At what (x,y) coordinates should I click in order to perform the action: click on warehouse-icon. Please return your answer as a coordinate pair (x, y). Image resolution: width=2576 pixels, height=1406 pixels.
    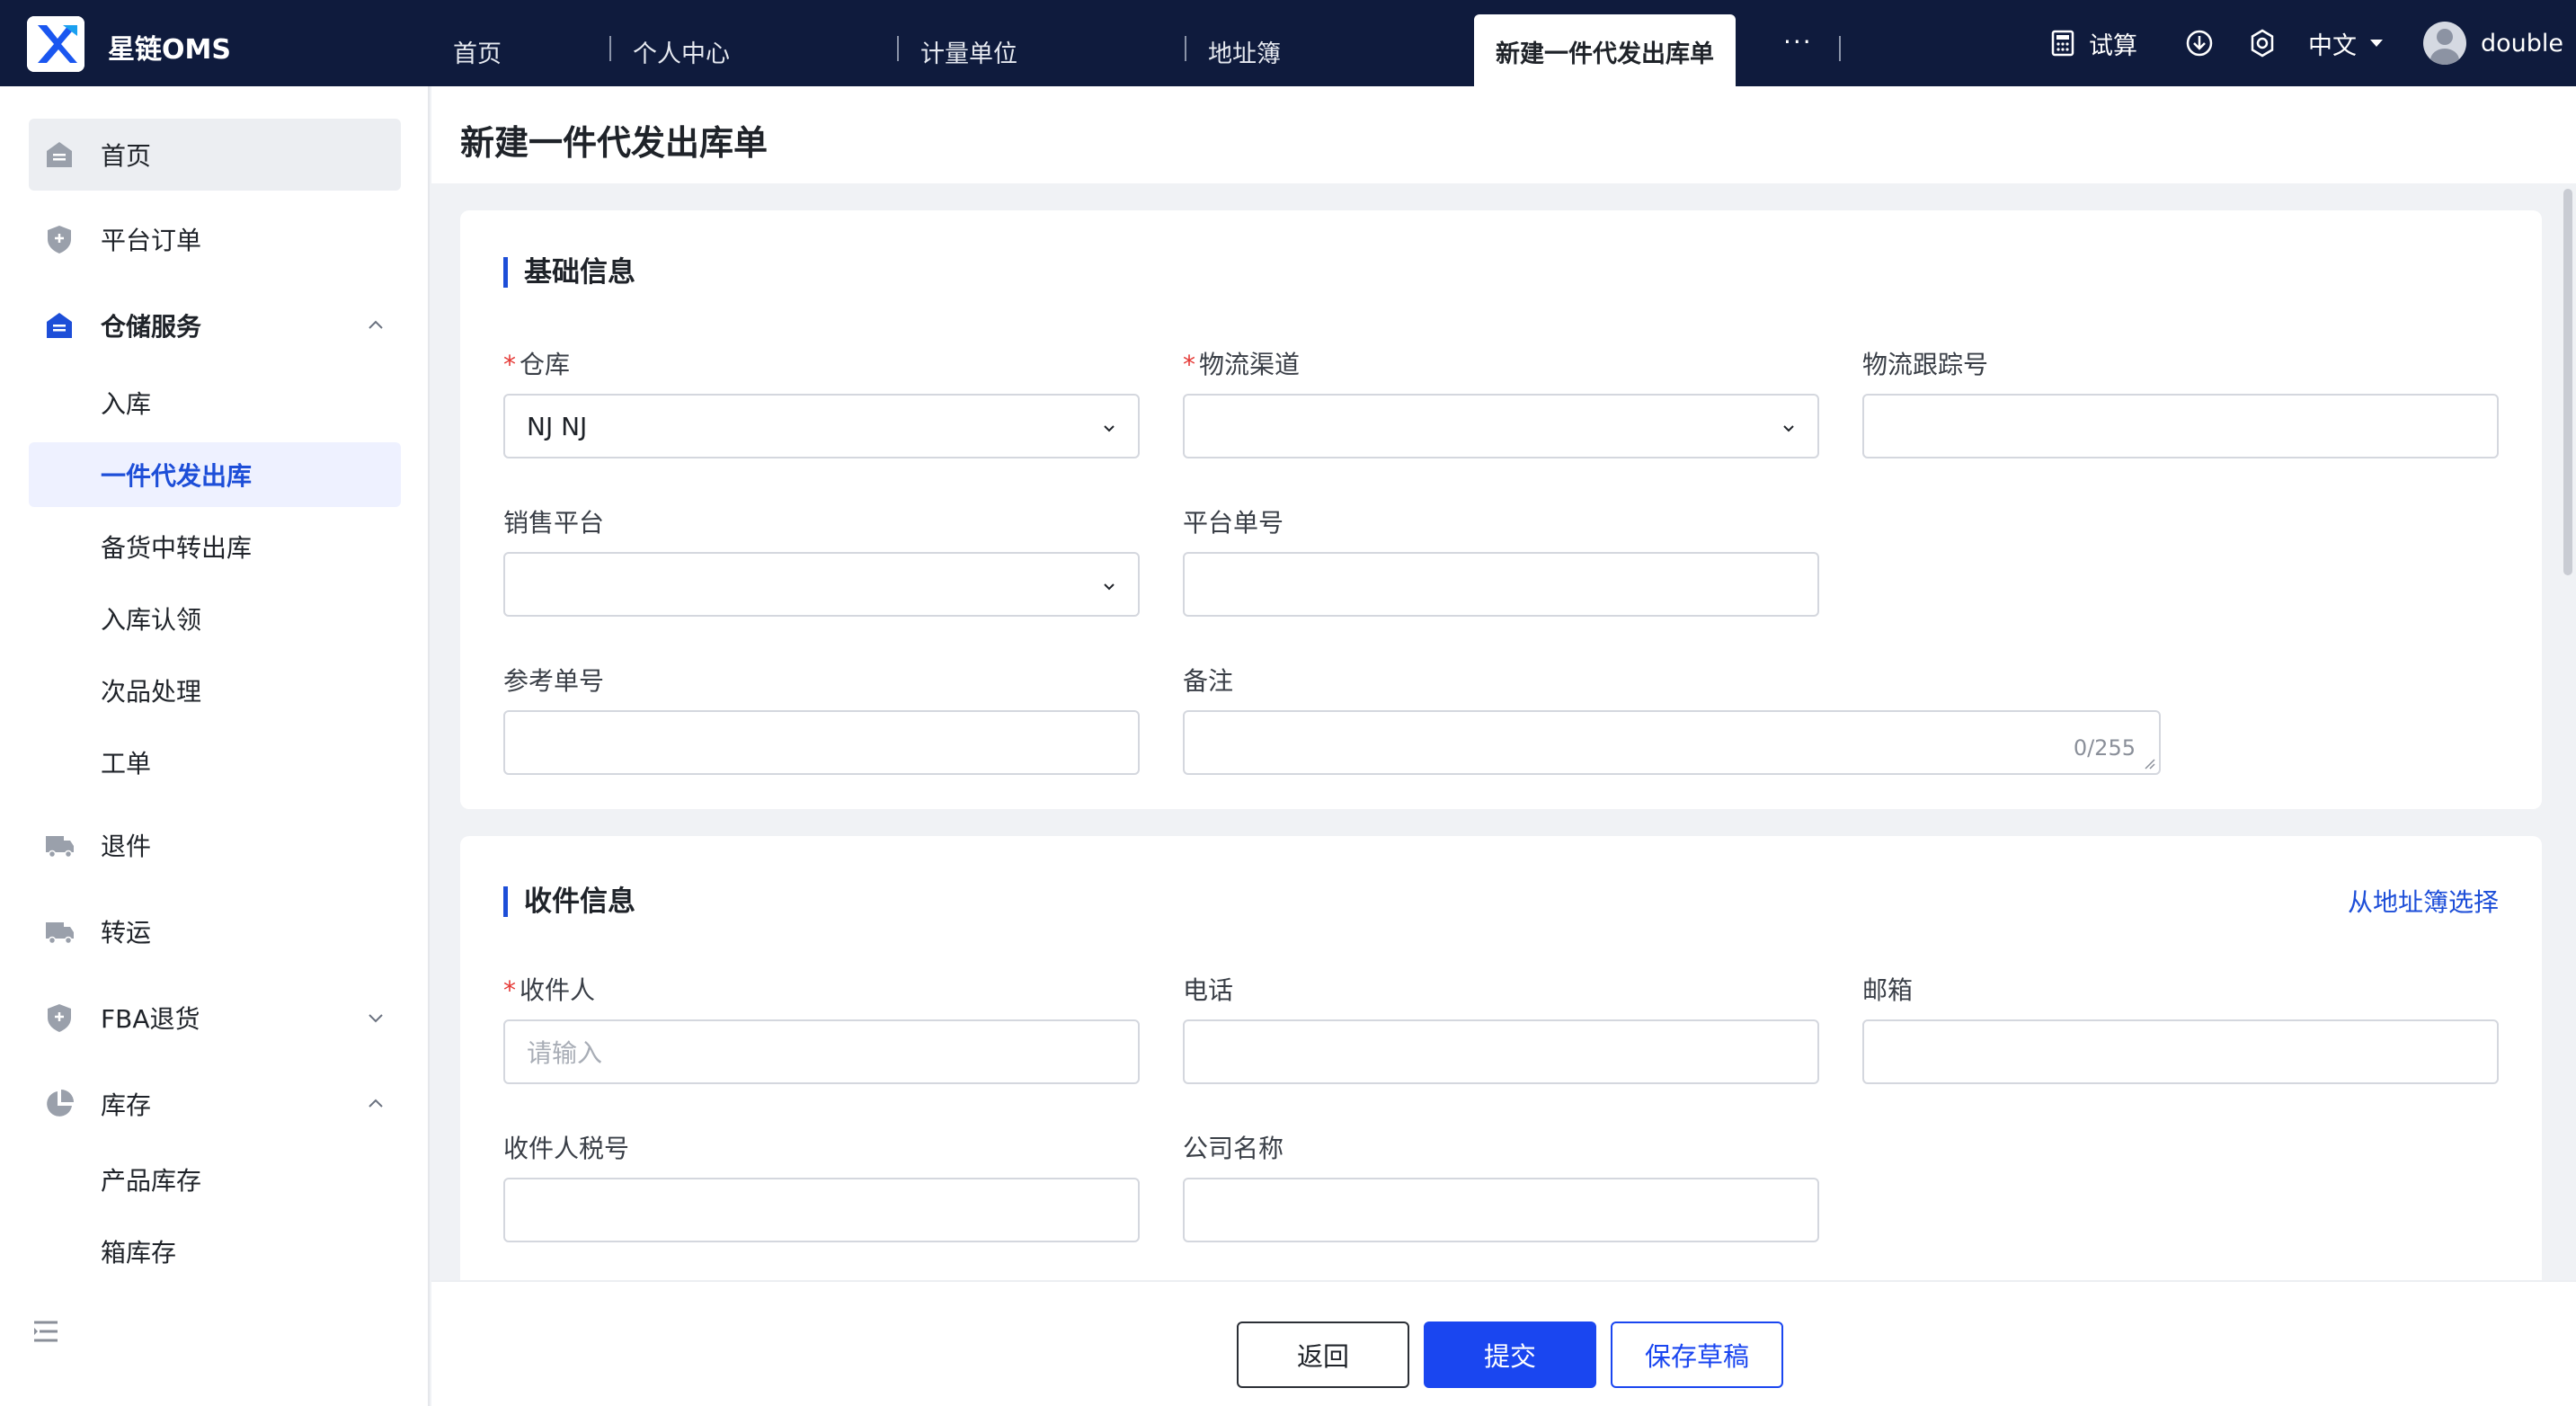
    Looking at the image, I should click on (59, 325).